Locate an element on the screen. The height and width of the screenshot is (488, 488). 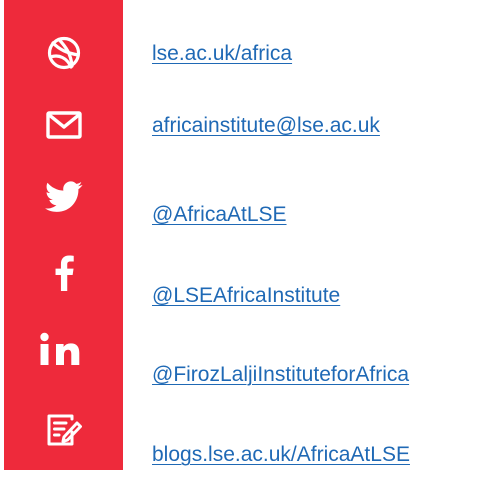
linkedin-icon is located at coordinates (64, 349).